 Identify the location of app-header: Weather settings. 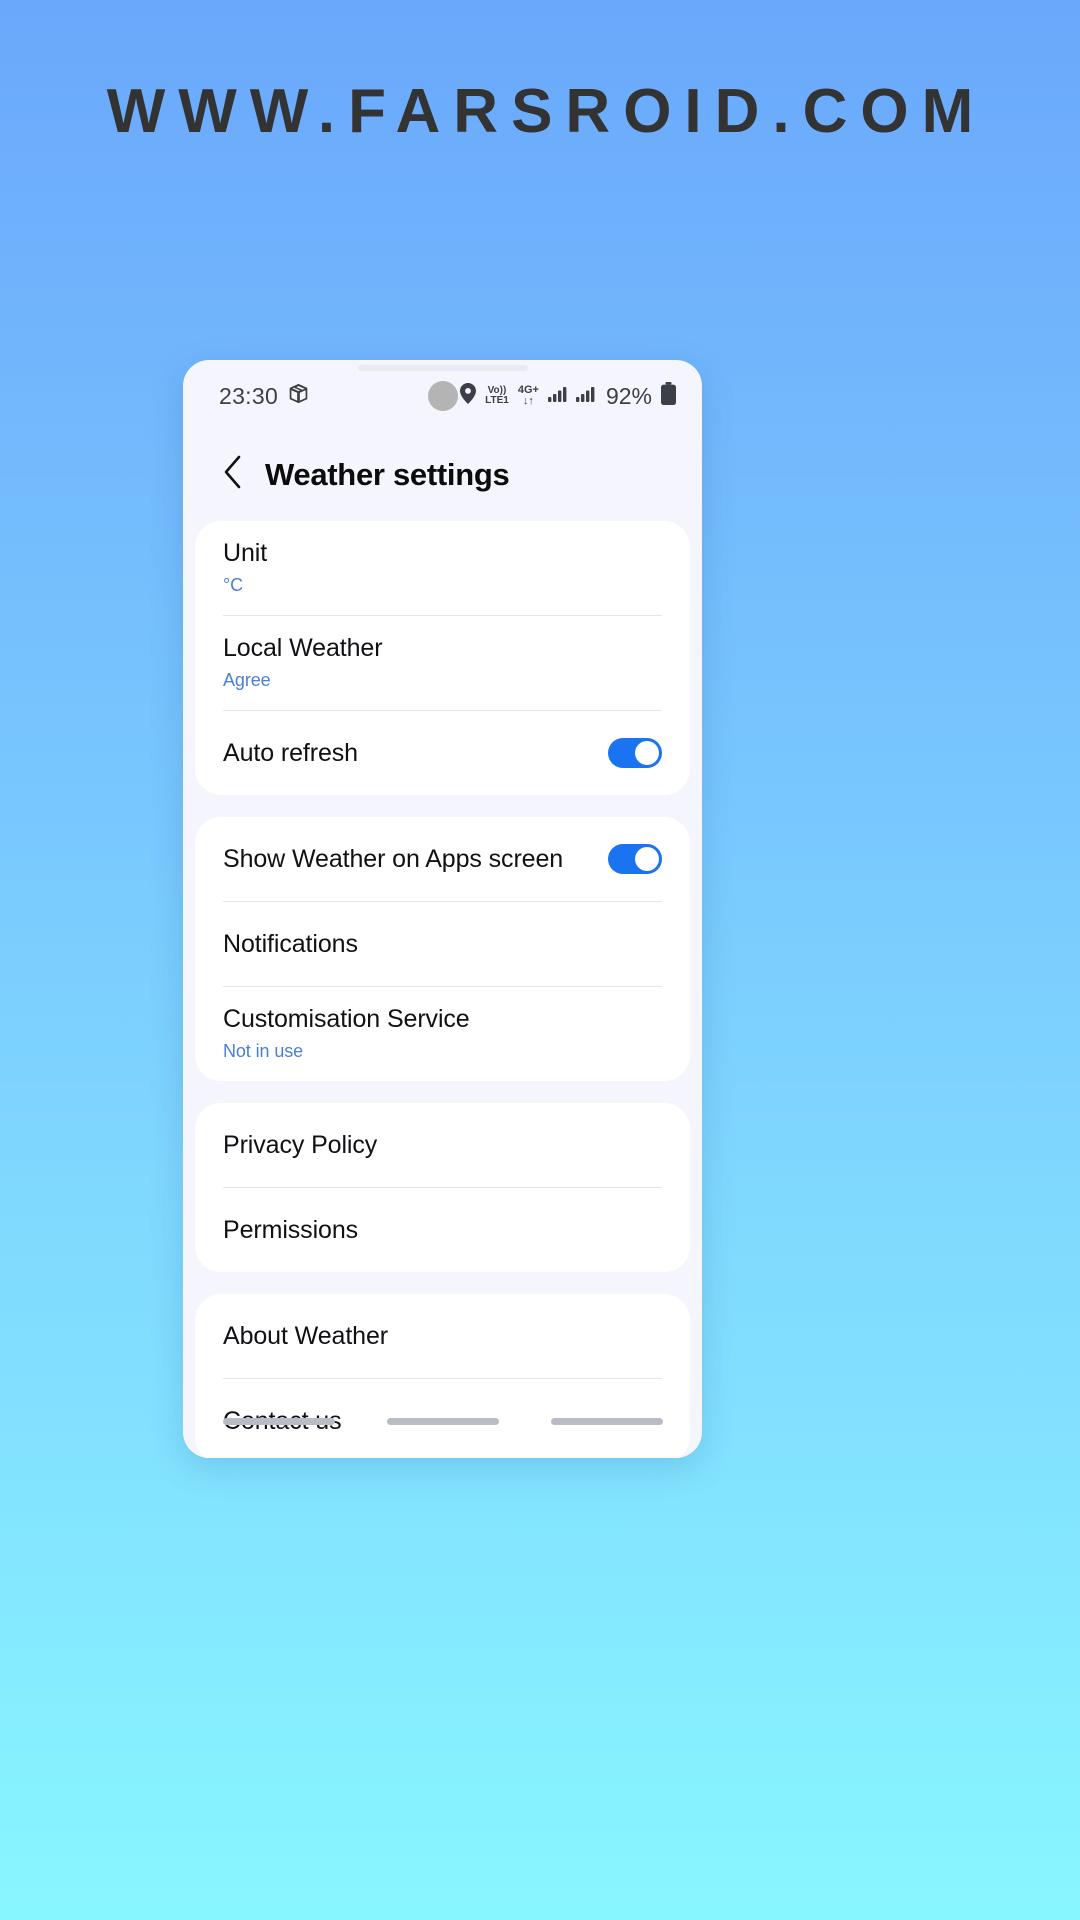
(442, 476).